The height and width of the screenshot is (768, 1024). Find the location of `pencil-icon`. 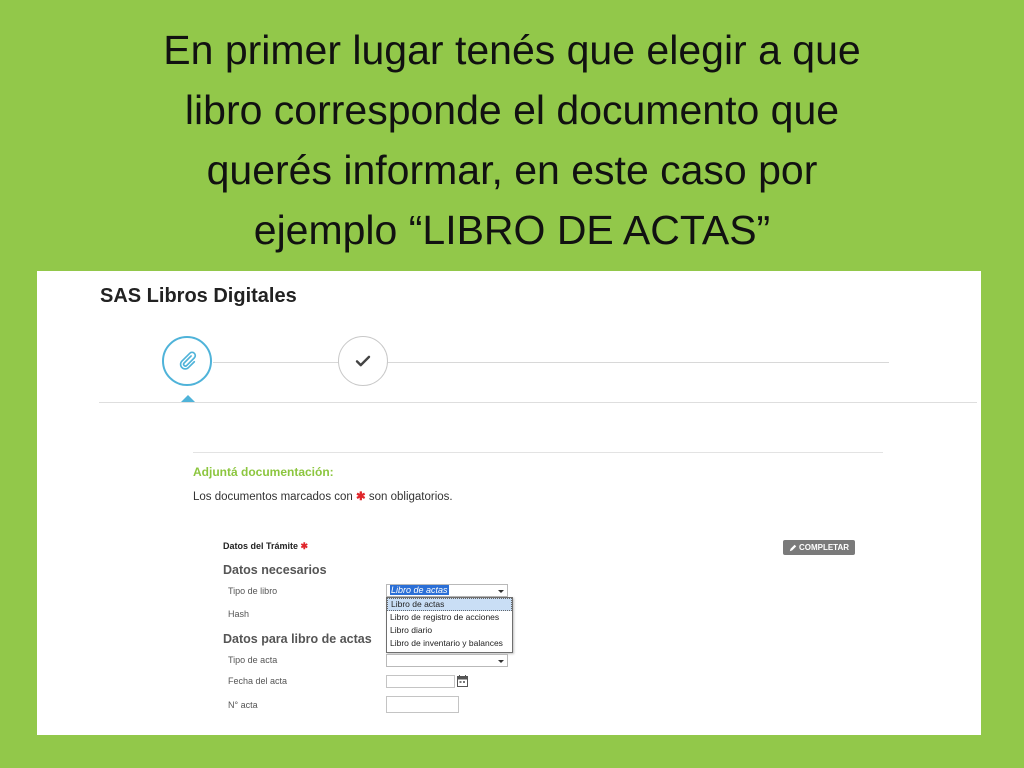

pencil-icon is located at coordinates (793, 547).